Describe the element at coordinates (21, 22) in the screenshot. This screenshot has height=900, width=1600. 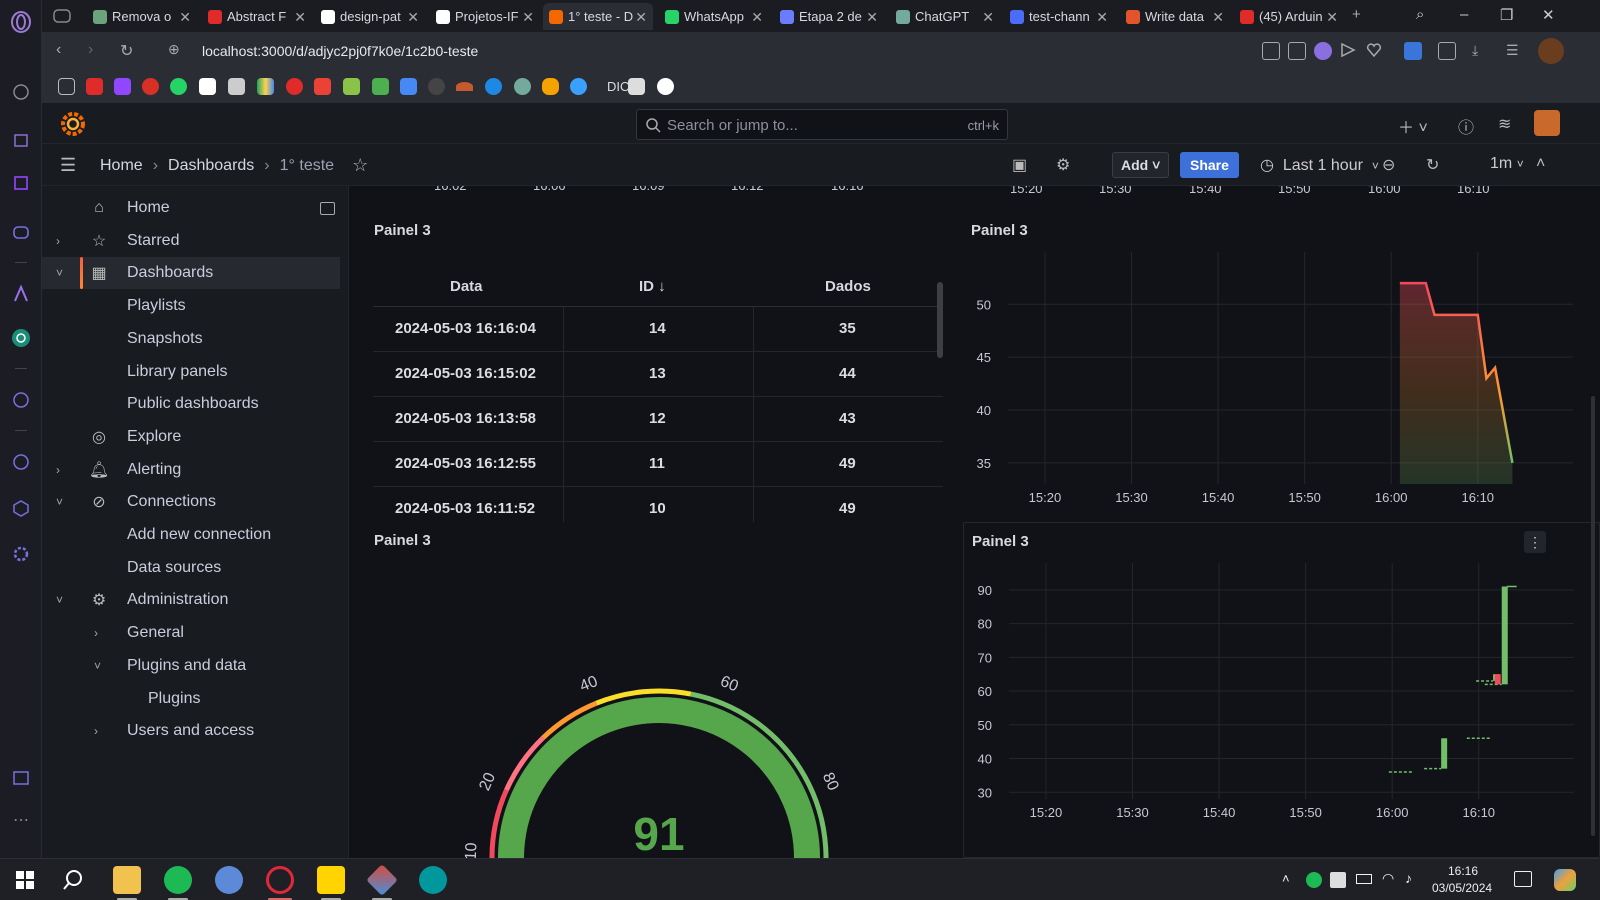
I see `opera-logo-icon` at that location.